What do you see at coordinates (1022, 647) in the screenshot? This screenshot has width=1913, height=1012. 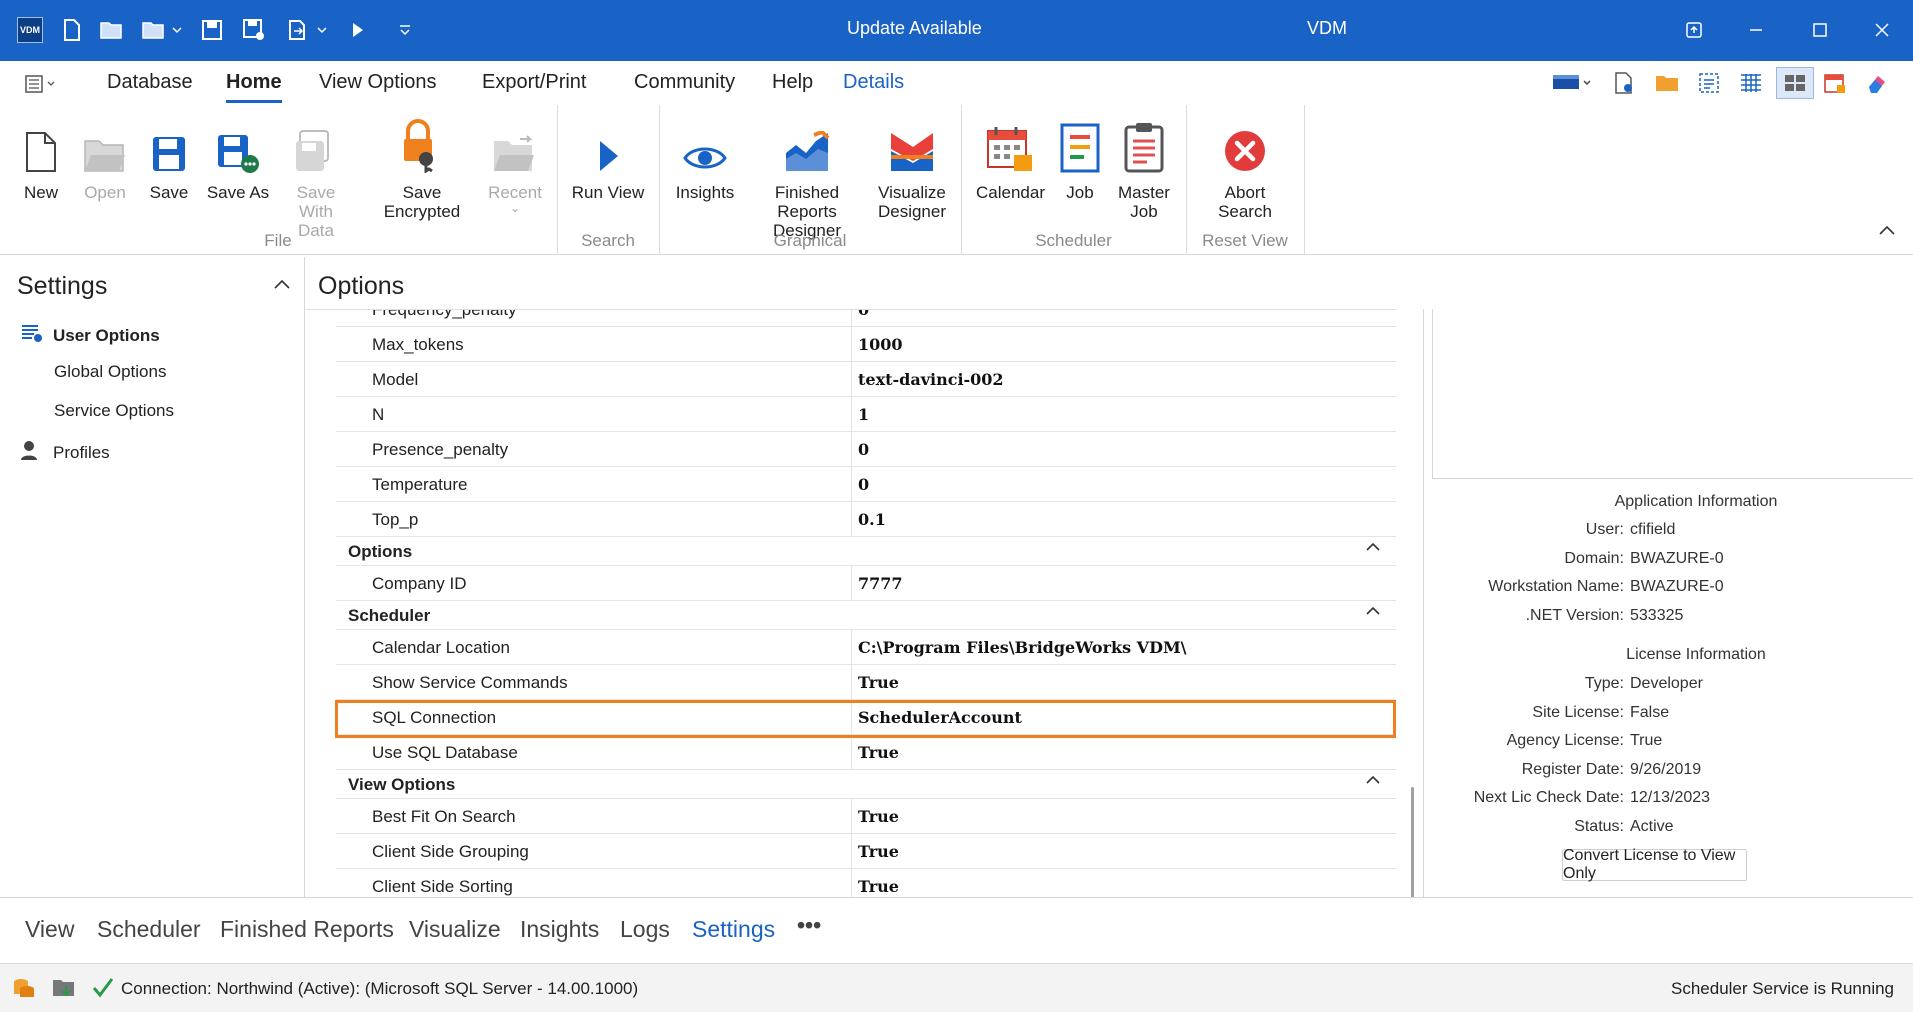 I see `property-value: C:\Program Files\BridgeWorks VDM\` at bounding box center [1022, 647].